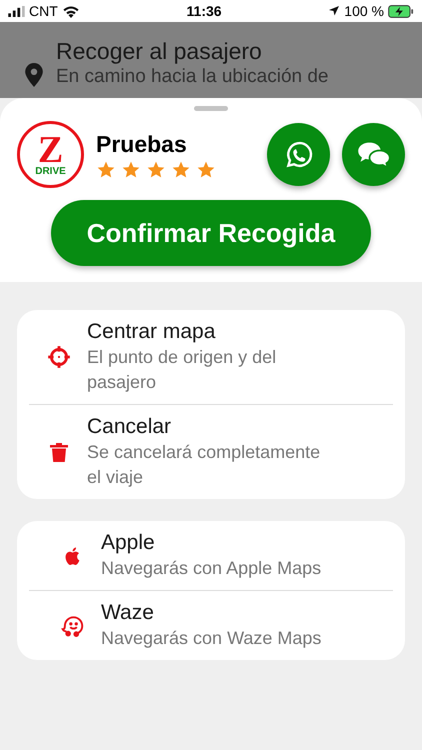  Describe the element at coordinates (204, 11) in the screenshot. I see `clock-label: 11:36` at that location.